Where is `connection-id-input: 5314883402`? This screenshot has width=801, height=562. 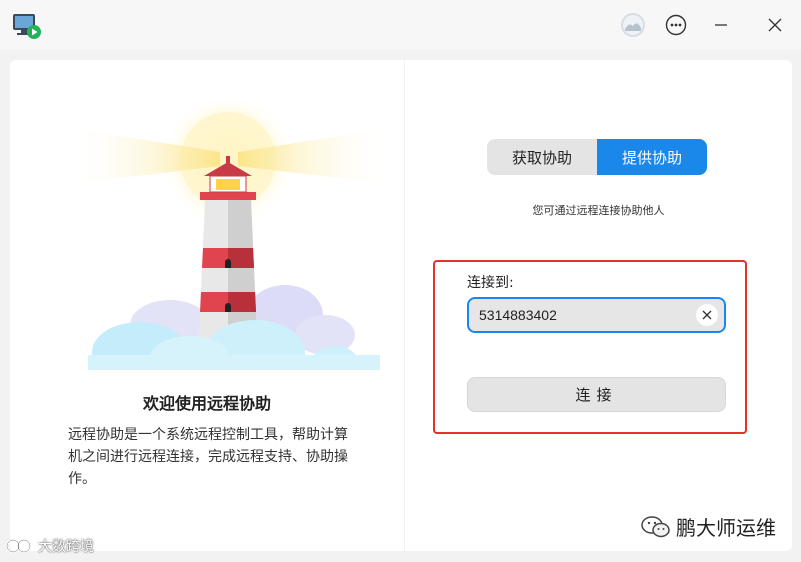 connection-id-input: 5314883402 is located at coordinates (596, 315).